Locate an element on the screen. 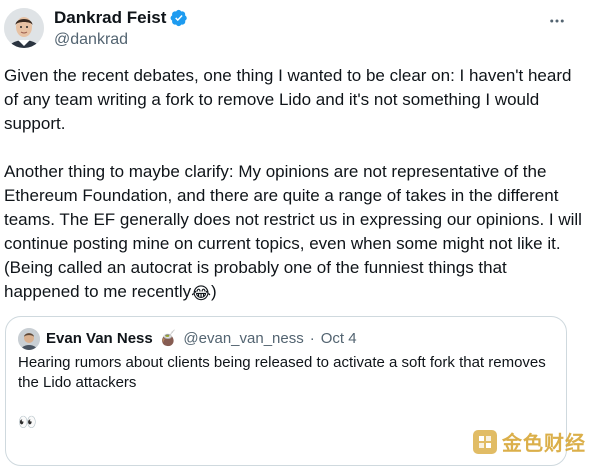 The image size is (592, 466). verified-badge-icon is located at coordinates (179, 18).